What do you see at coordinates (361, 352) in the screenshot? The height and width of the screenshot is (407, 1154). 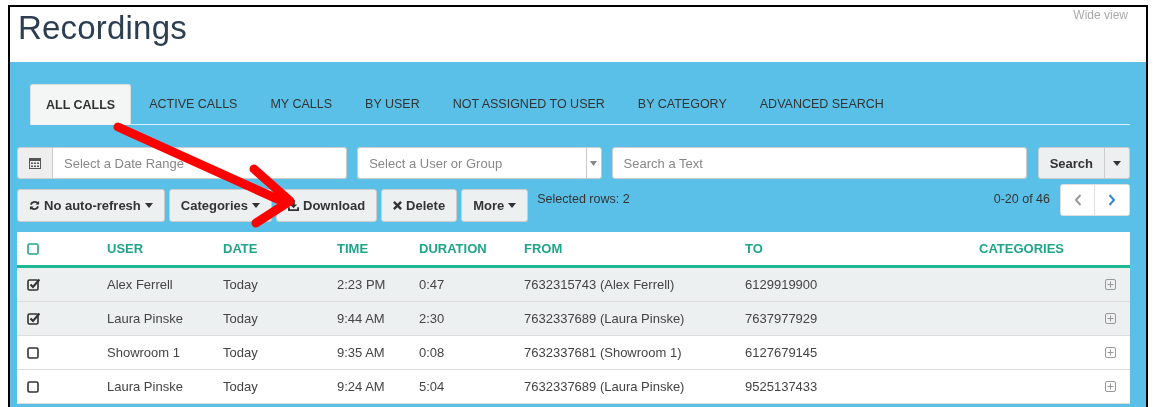 I see `table-cell-text: 9:35 AM` at bounding box center [361, 352].